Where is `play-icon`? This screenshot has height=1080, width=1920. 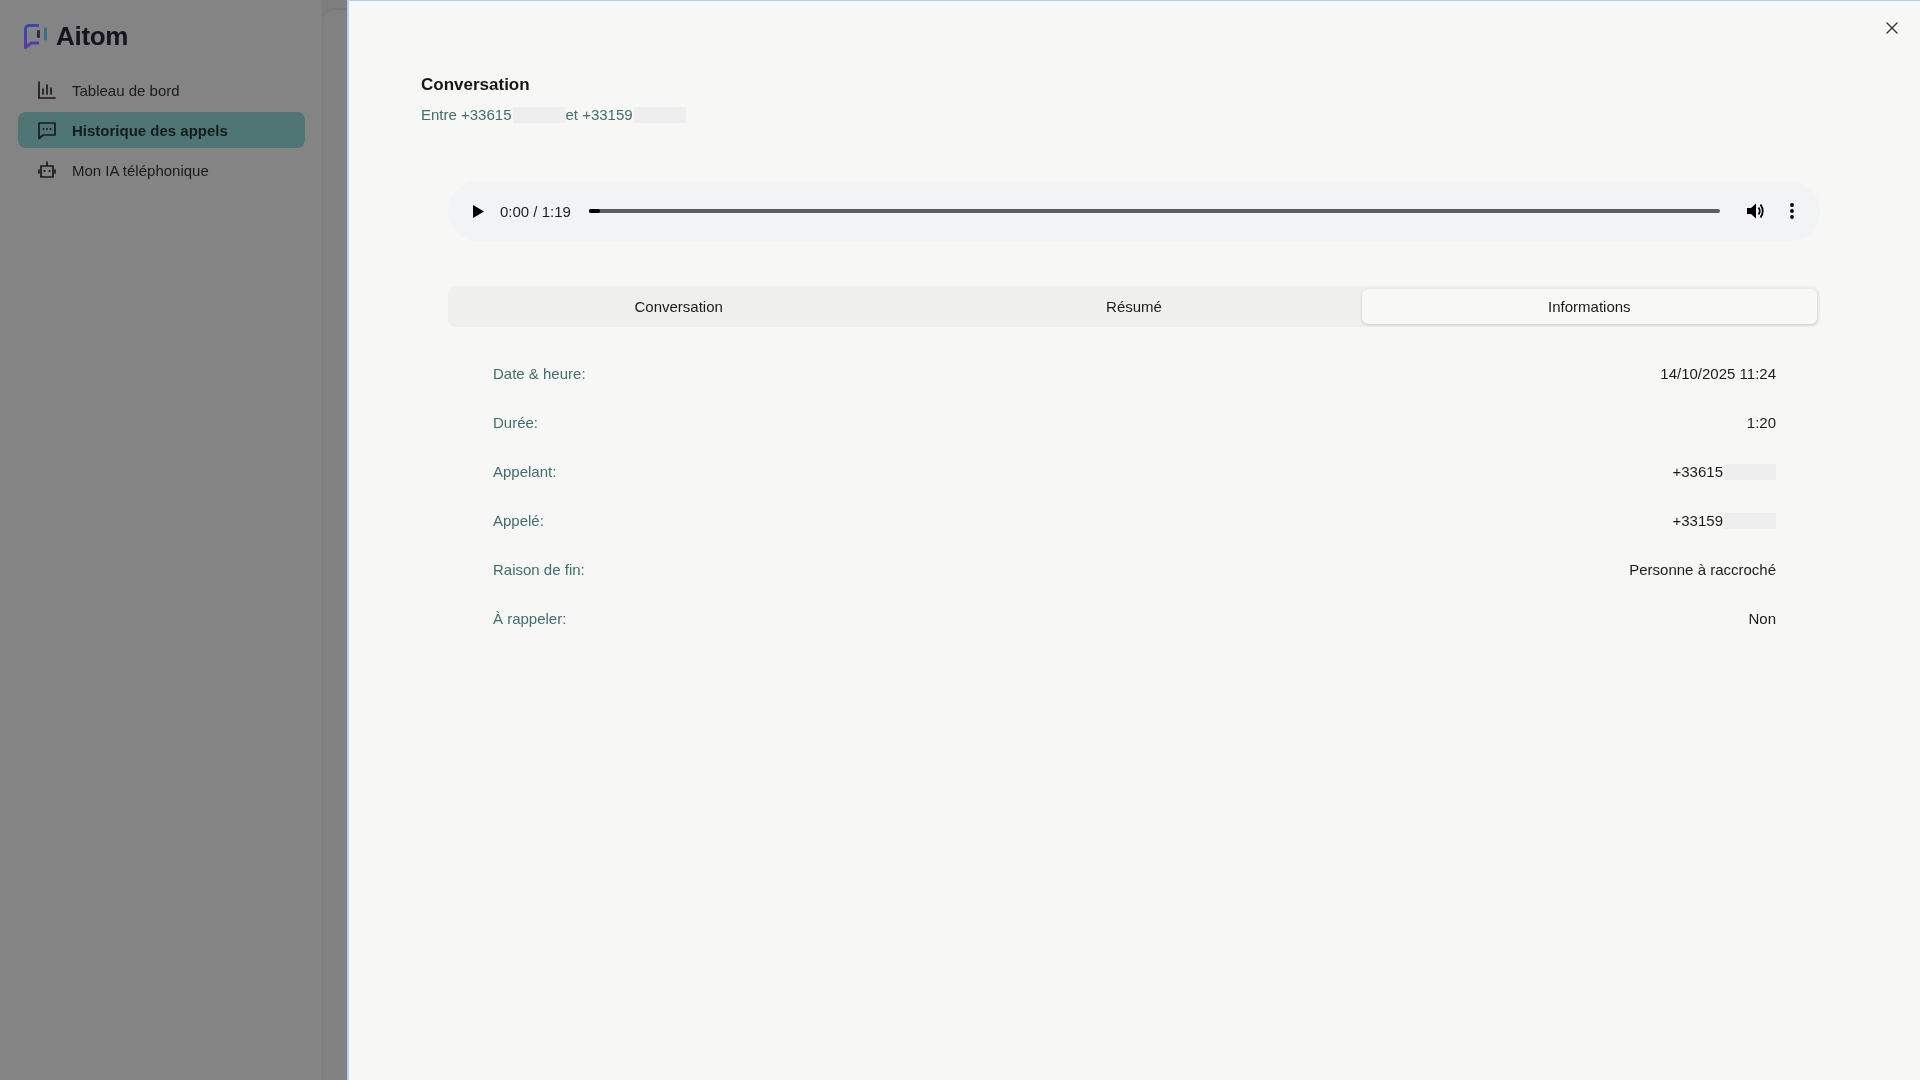 play-icon is located at coordinates (478, 211).